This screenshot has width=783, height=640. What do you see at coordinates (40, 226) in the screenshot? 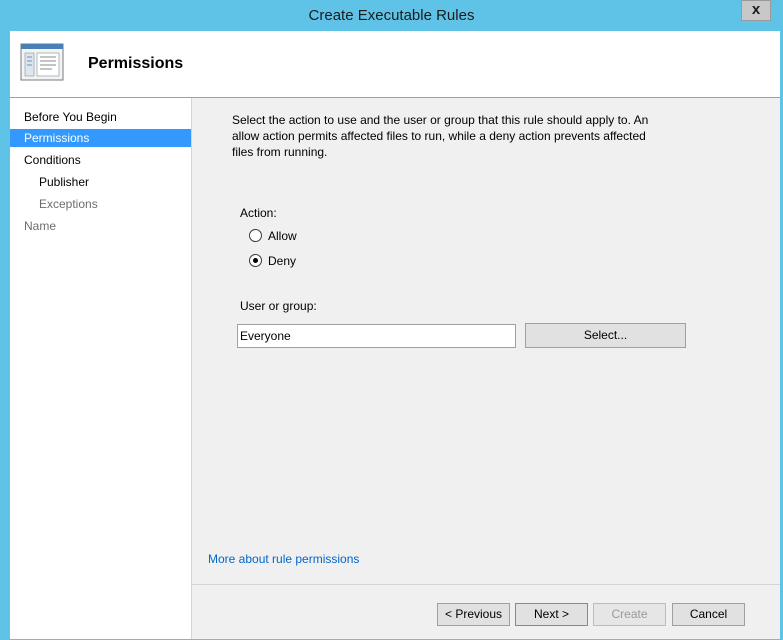
I see `nav-item-name: Name` at bounding box center [40, 226].